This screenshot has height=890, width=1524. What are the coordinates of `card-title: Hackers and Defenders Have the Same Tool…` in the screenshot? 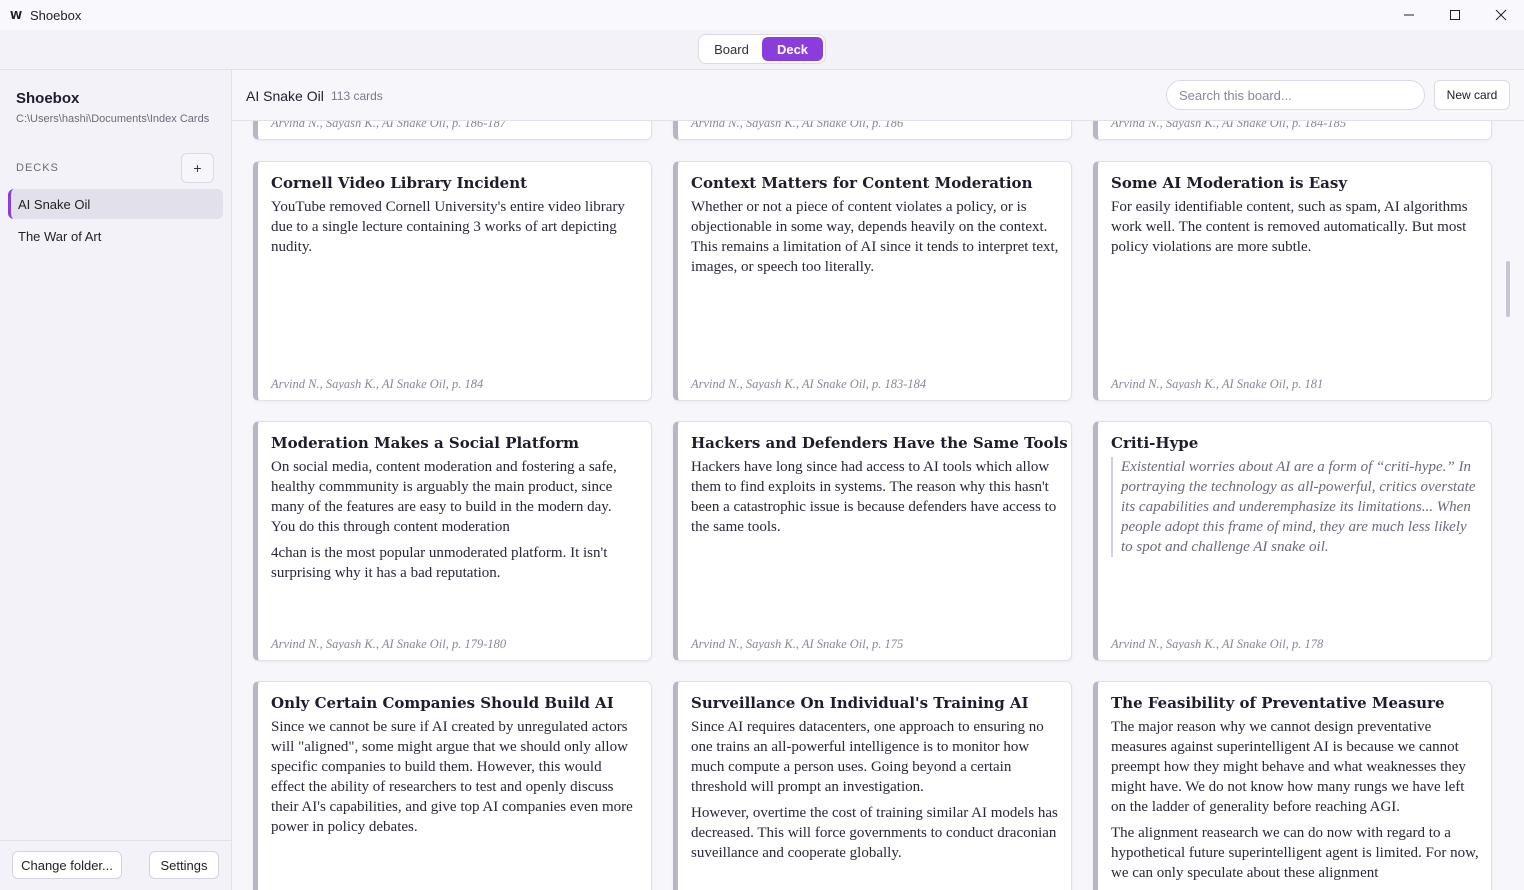 It's located at (879, 443).